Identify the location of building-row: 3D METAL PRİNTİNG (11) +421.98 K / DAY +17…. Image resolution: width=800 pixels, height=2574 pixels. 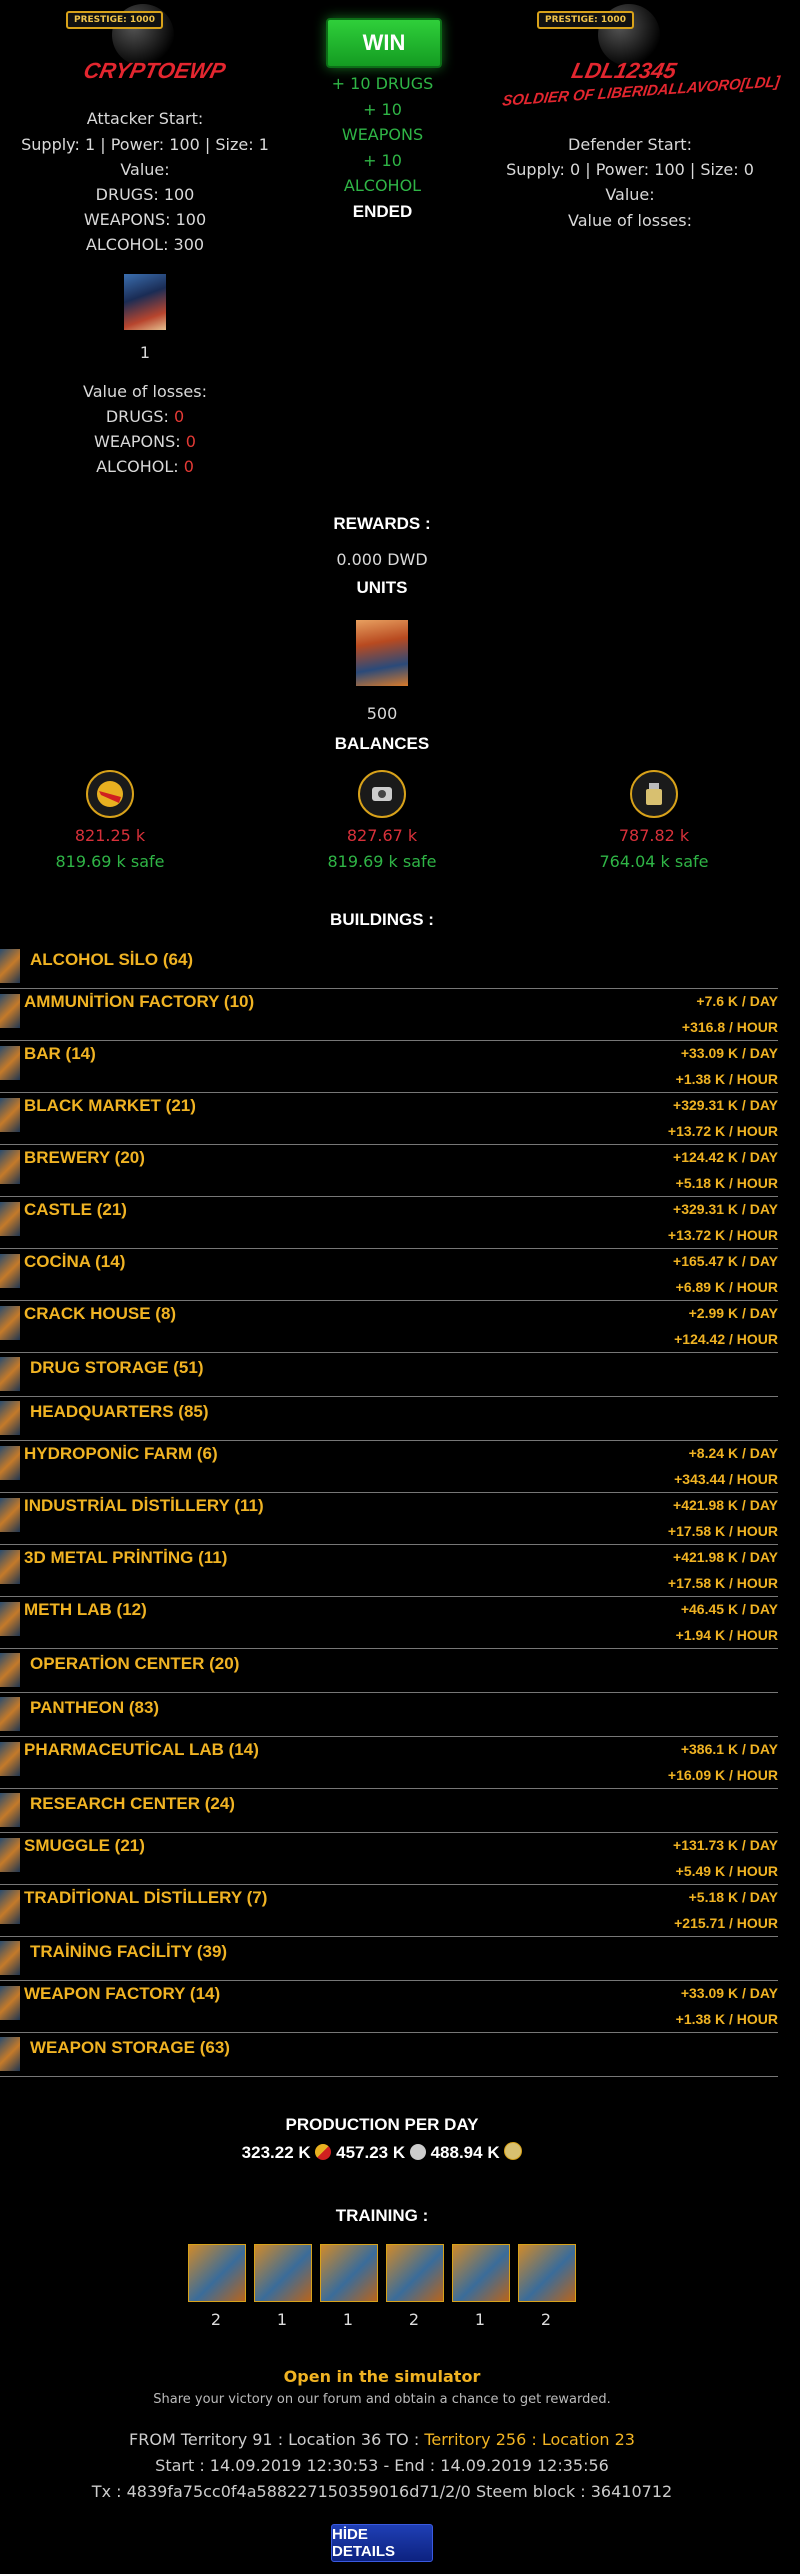
(389, 1570).